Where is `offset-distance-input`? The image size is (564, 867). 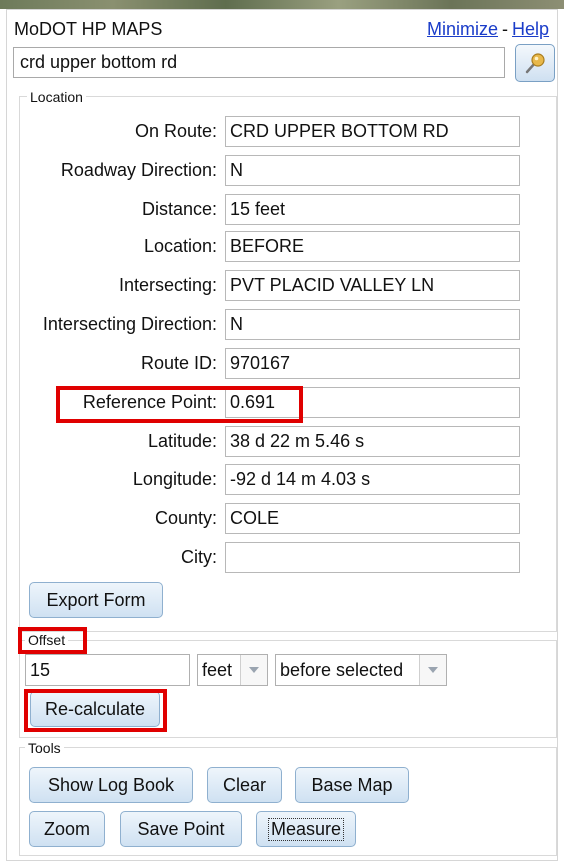
offset-distance-input is located at coordinates (107, 670).